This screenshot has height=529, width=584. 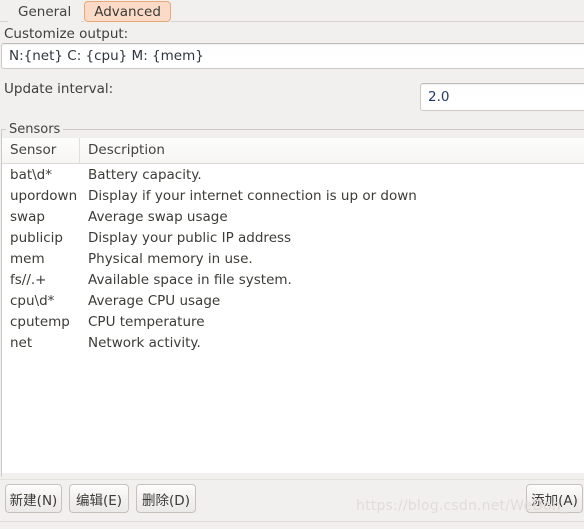 What do you see at coordinates (293, 342) in the screenshot?
I see `table-row: net Network activity.` at bounding box center [293, 342].